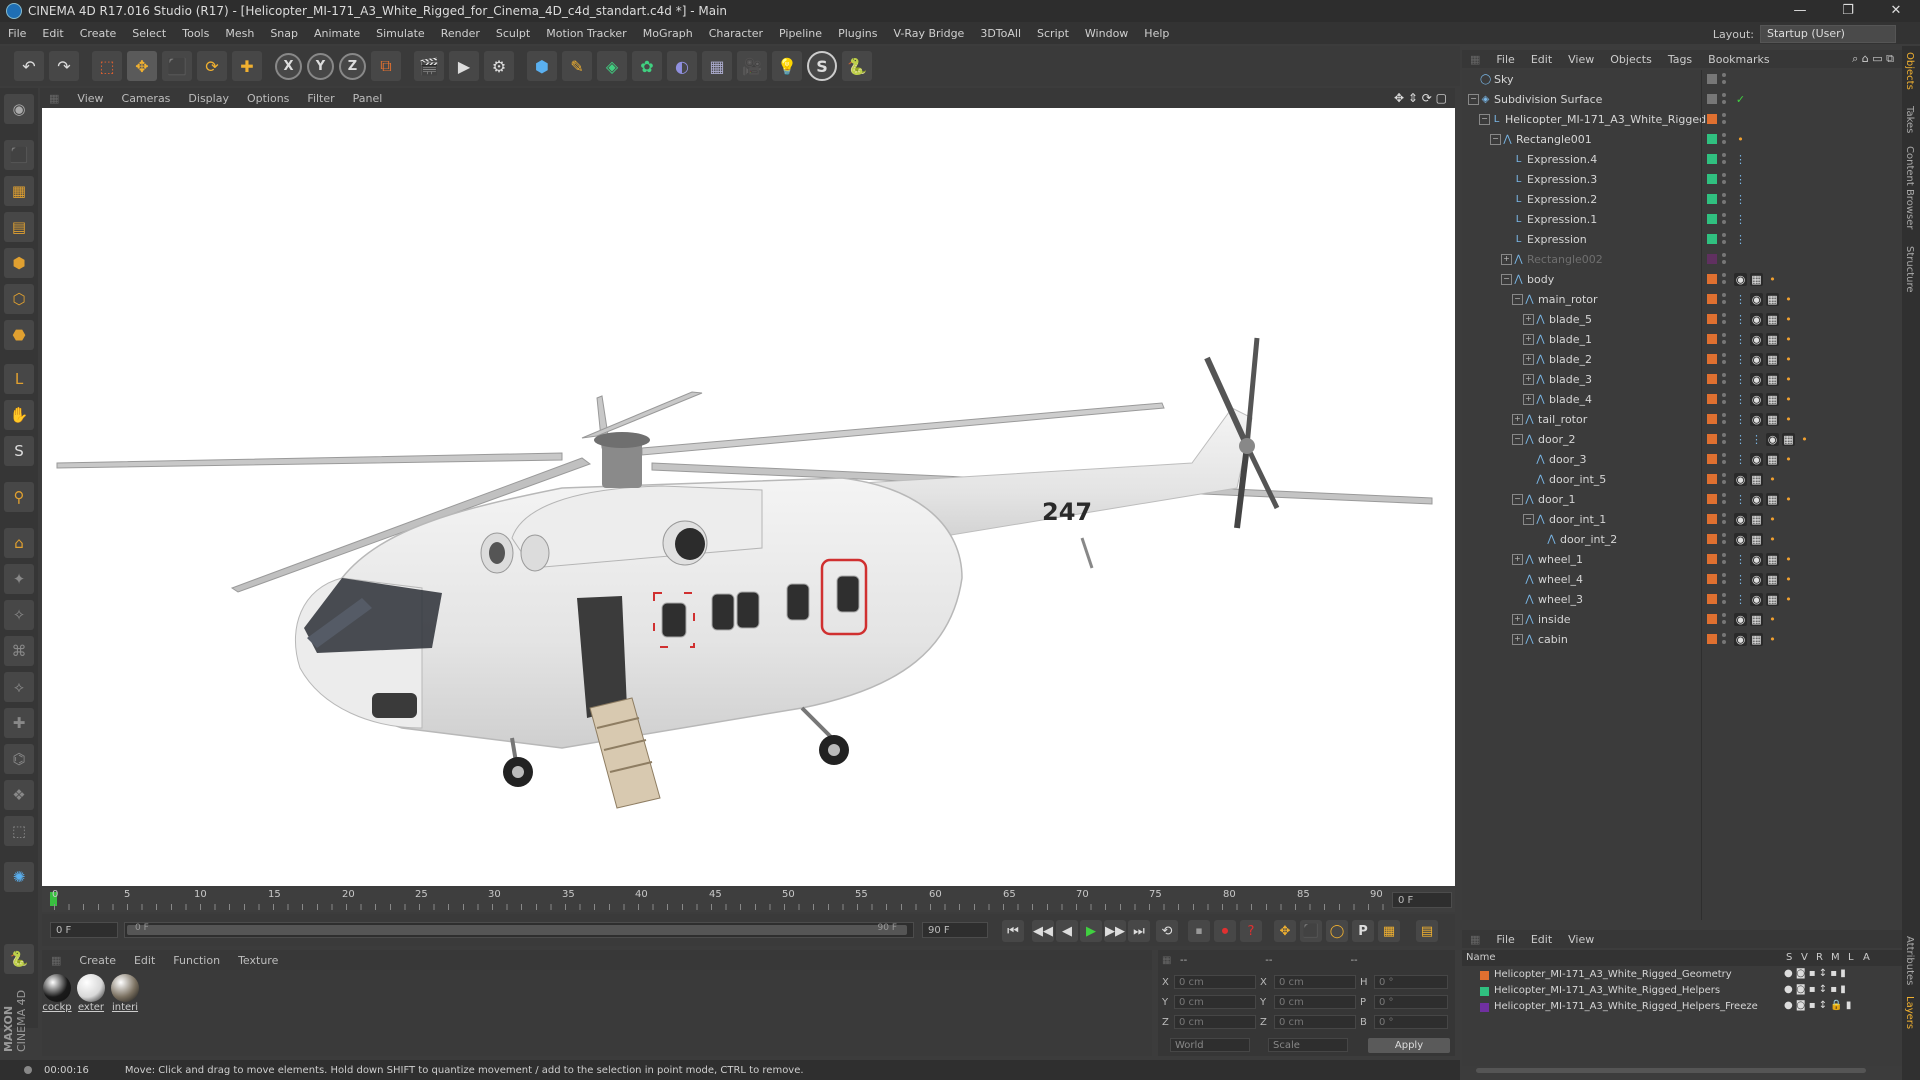  Describe the element at coordinates (1427, 931) in the screenshot. I see `timeline-window-button: ▤` at that location.